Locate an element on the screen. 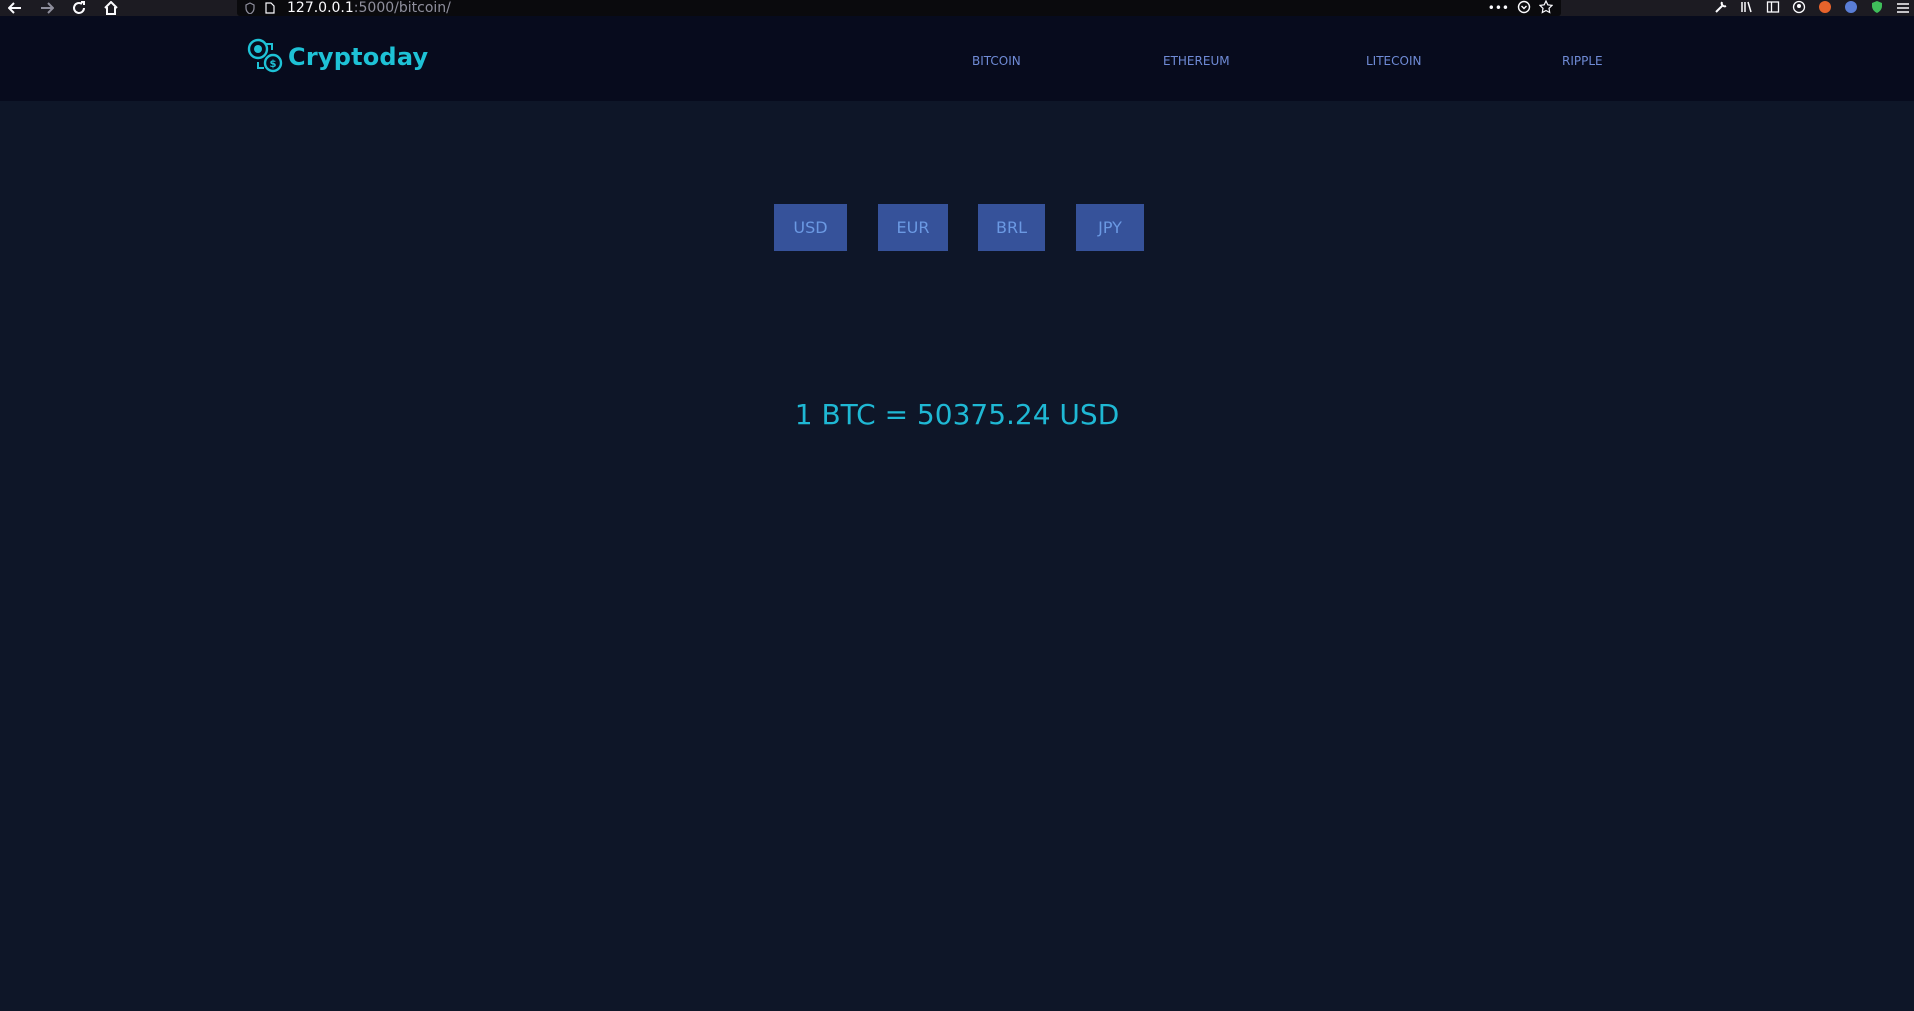  url-text: 127.0.0.1:5000/bitcoin/ is located at coordinates (369, 8).